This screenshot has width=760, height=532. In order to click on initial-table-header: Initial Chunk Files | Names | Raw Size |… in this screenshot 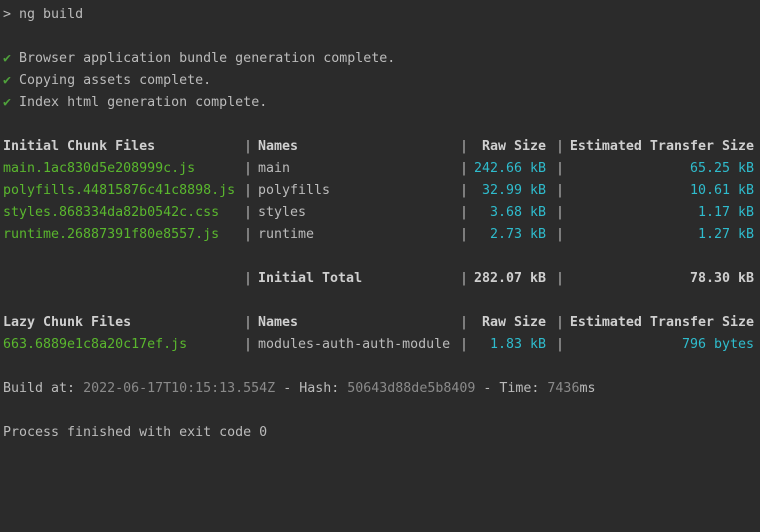, I will do `click(380, 147)`.